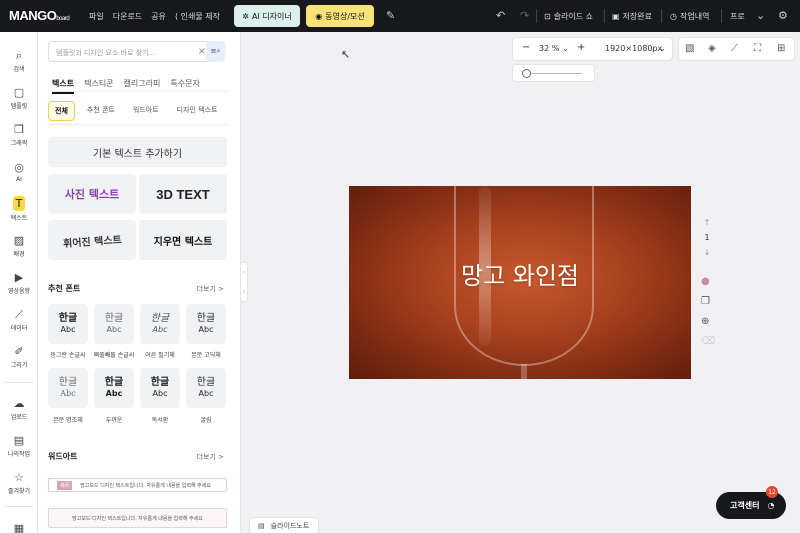  Describe the element at coordinates (210, 457) in the screenshot. I see `wordart-more: 더보기 >` at that location.